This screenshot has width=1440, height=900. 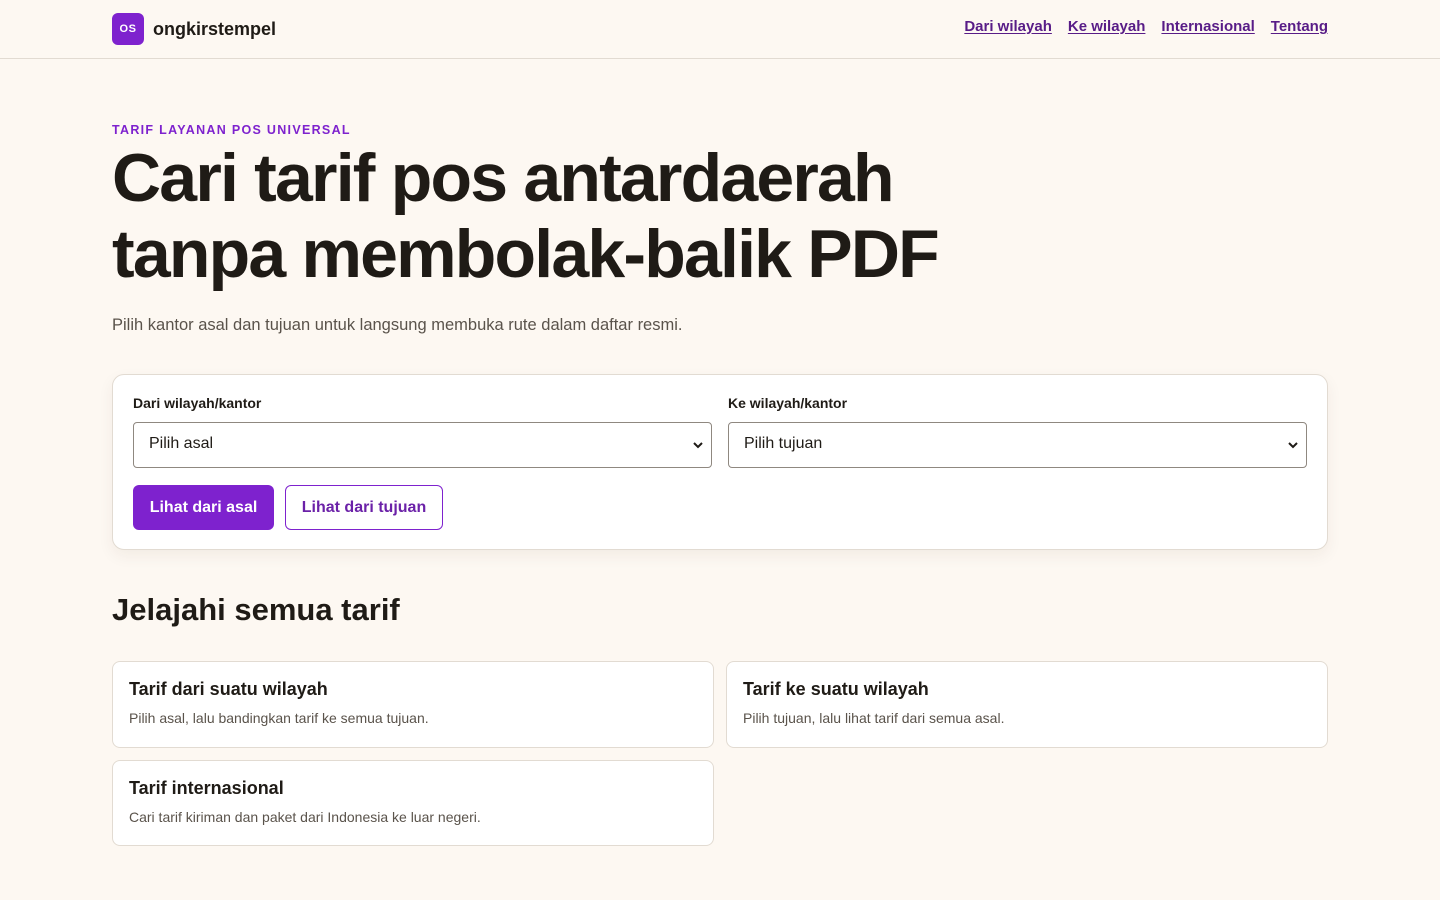 What do you see at coordinates (203, 507) in the screenshot?
I see `view-from-origin-button: Lihat dari asal` at bounding box center [203, 507].